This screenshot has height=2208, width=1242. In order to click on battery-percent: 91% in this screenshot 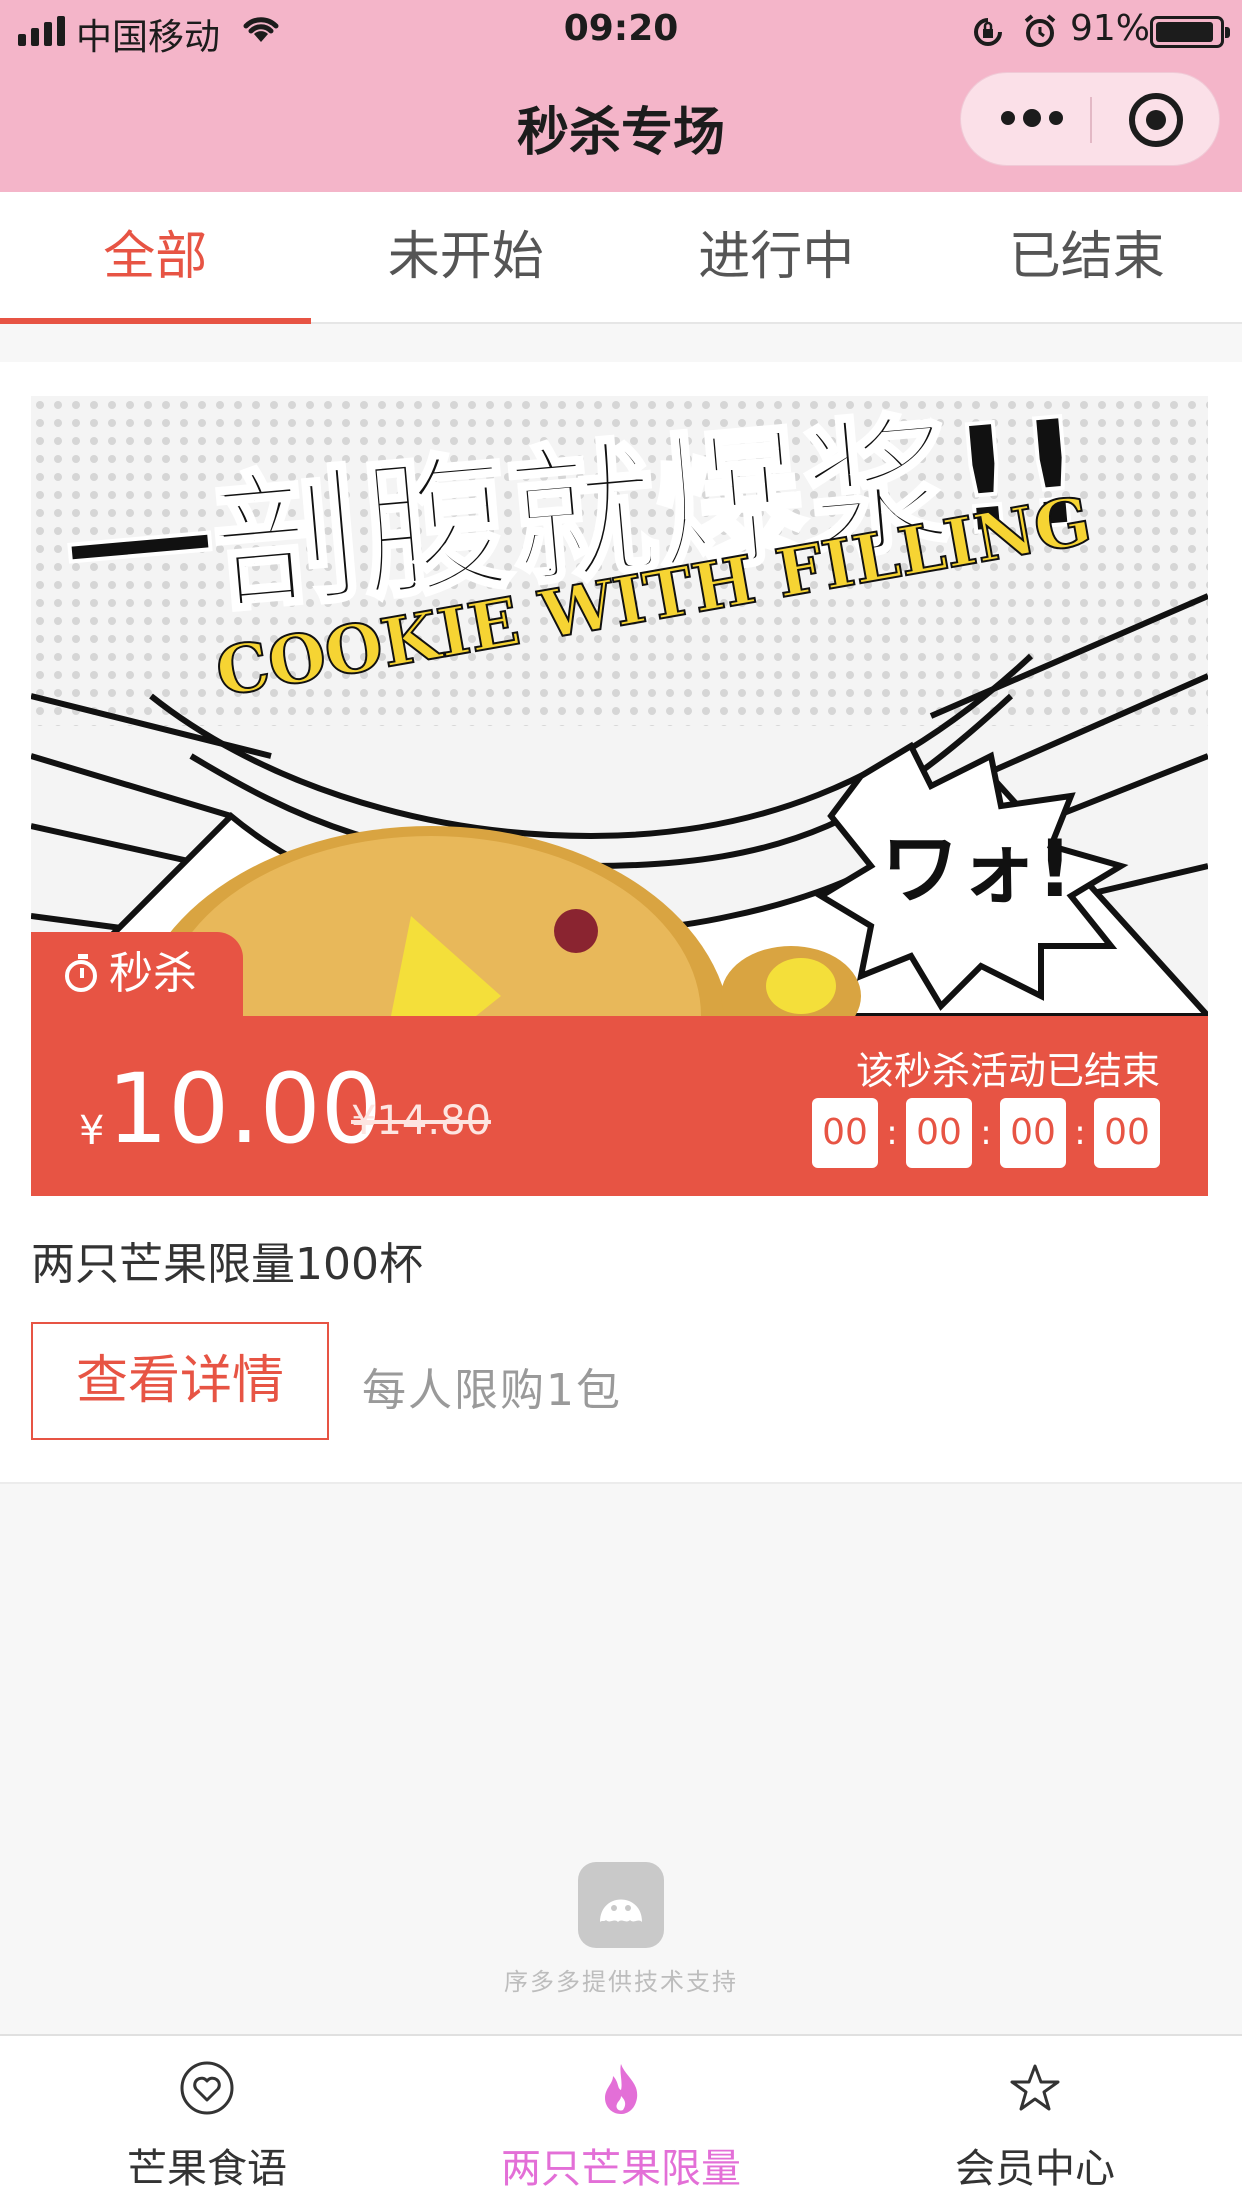, I will do `click(1110, 28)`.